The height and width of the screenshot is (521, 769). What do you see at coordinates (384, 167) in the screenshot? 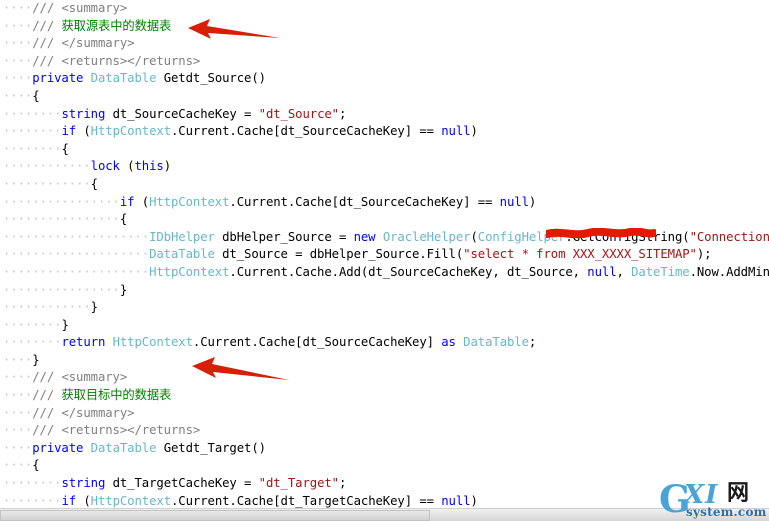
I see `code-line: ············lock (this)` at bounding box center [384, 167].